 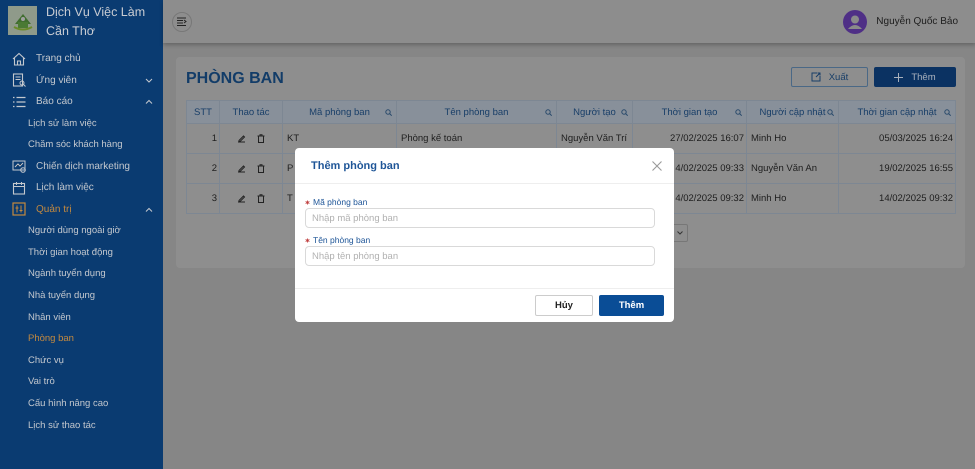 What do you see at coordinates (916, 198) in the screenshot?
I see `table-cell: 14/02/2025 09:32` at bounding box center [916, 198].